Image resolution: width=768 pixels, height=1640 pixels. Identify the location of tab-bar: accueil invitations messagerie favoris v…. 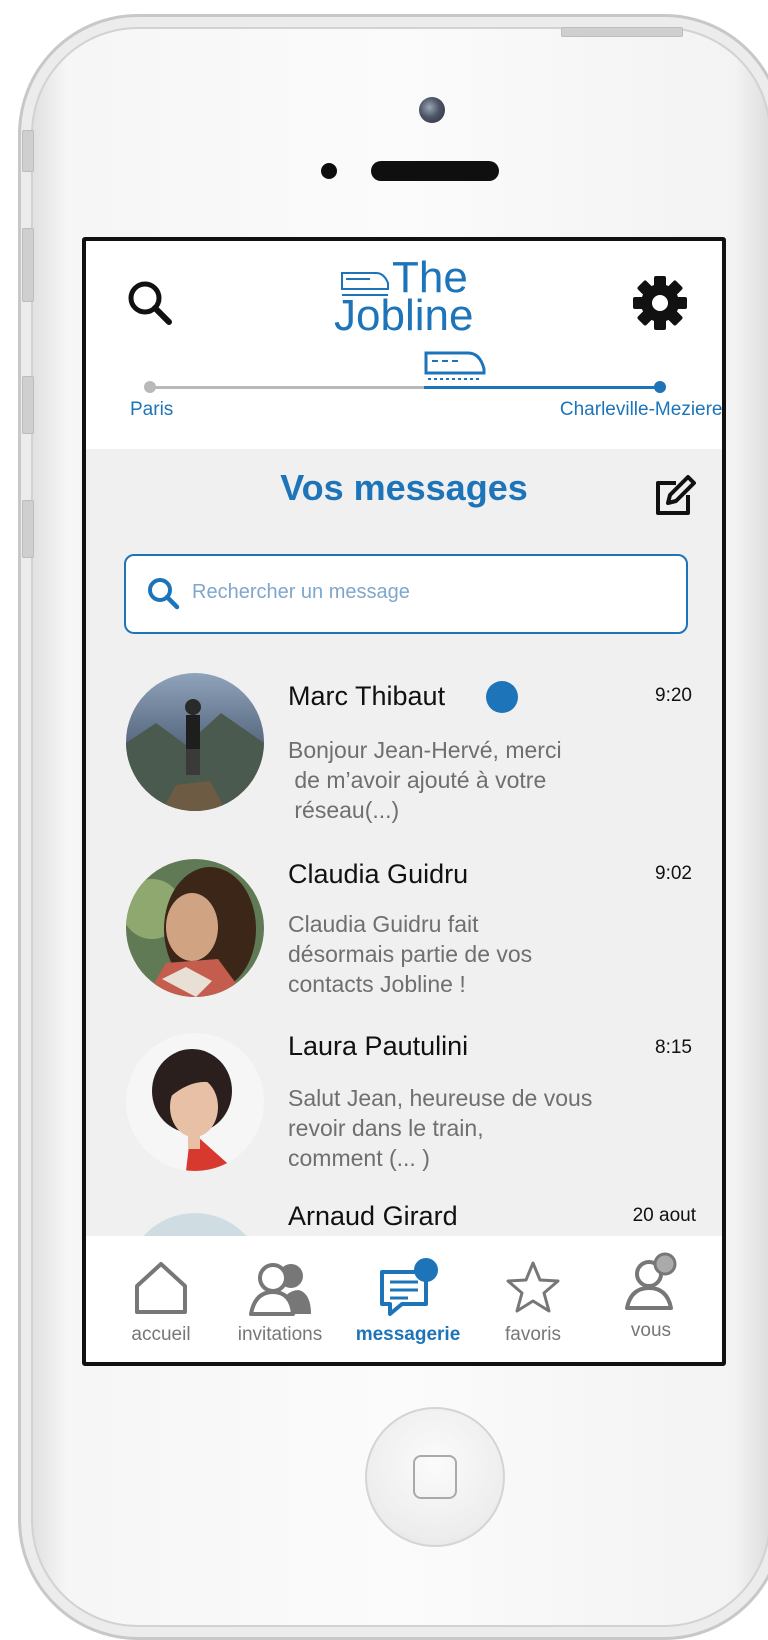
(404, 1299).